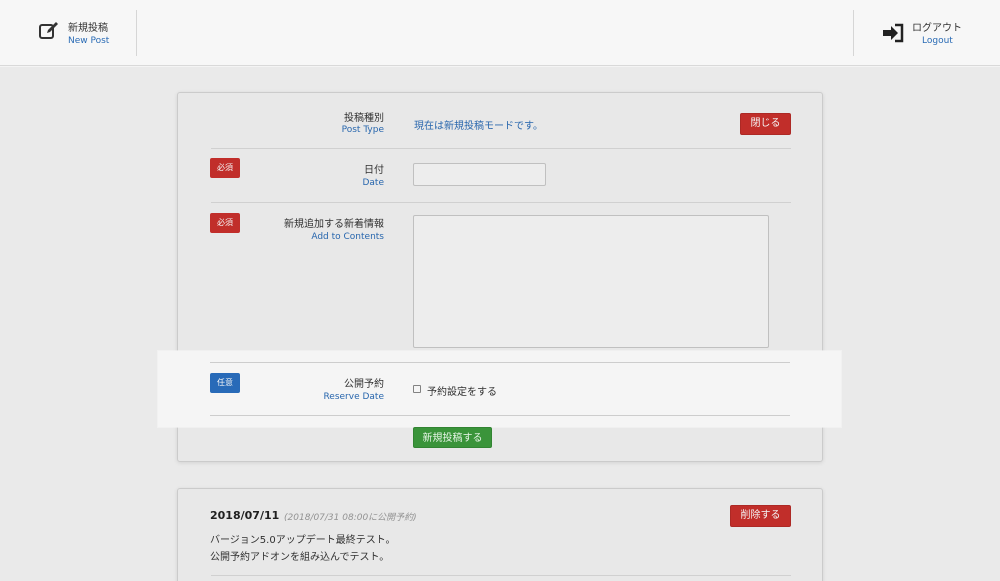 The width and height of the screenshot is (1000, 581). I want to click on header-divider-left, so click(136, 33).